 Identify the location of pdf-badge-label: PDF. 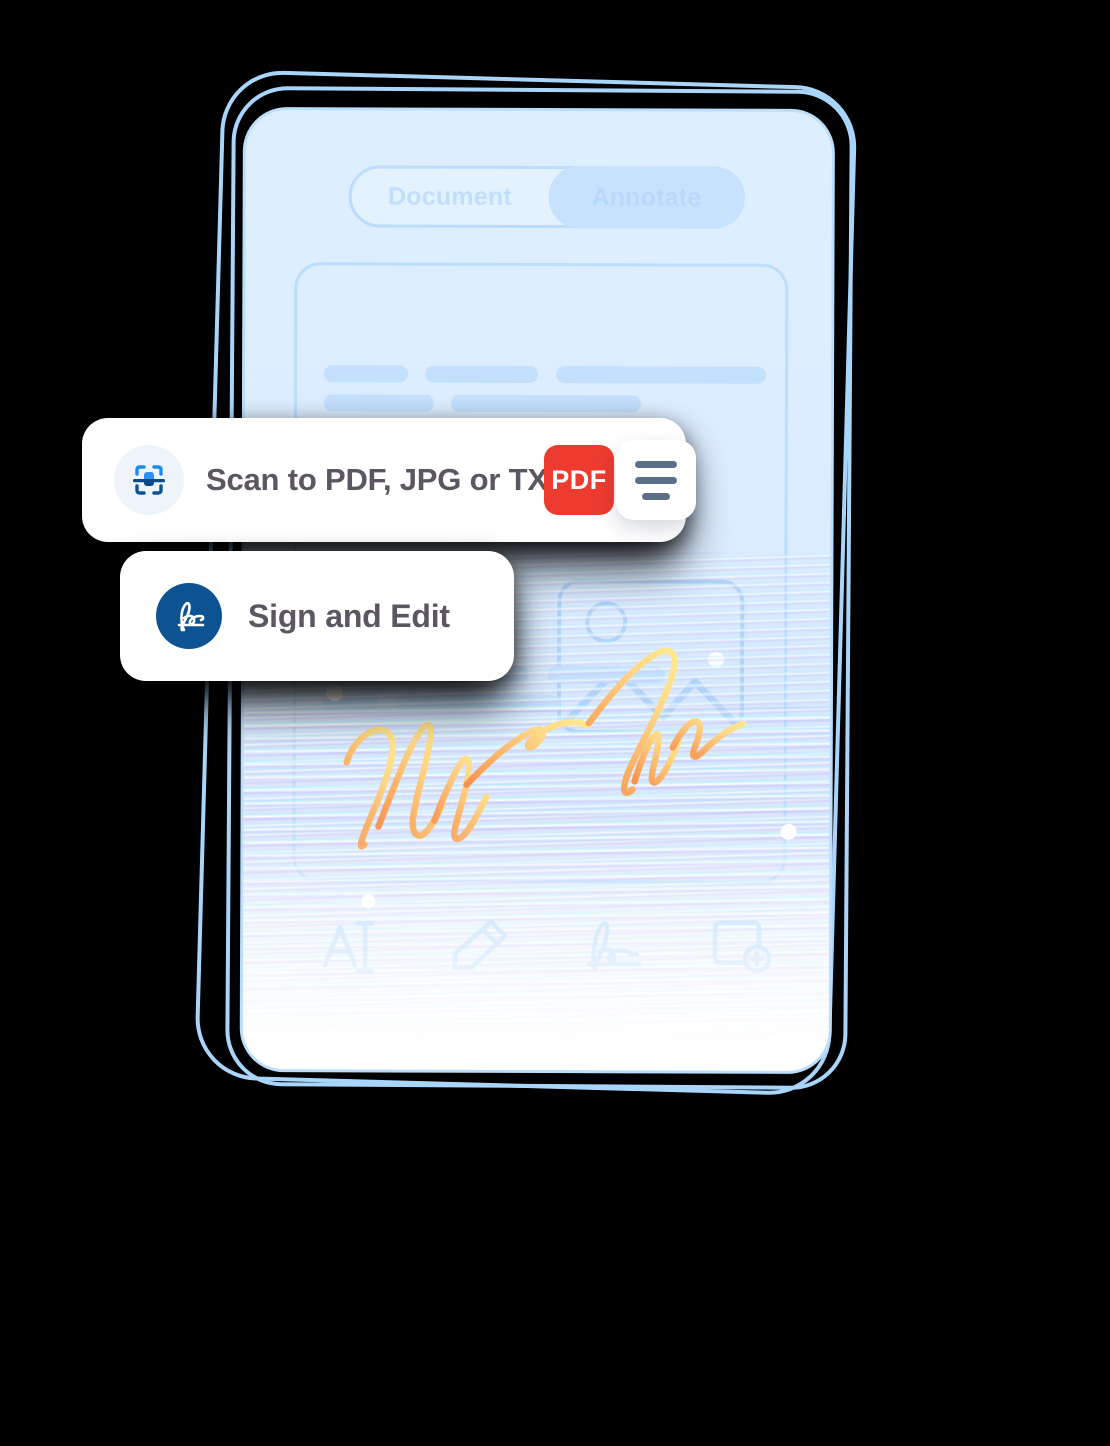
(579, 479).